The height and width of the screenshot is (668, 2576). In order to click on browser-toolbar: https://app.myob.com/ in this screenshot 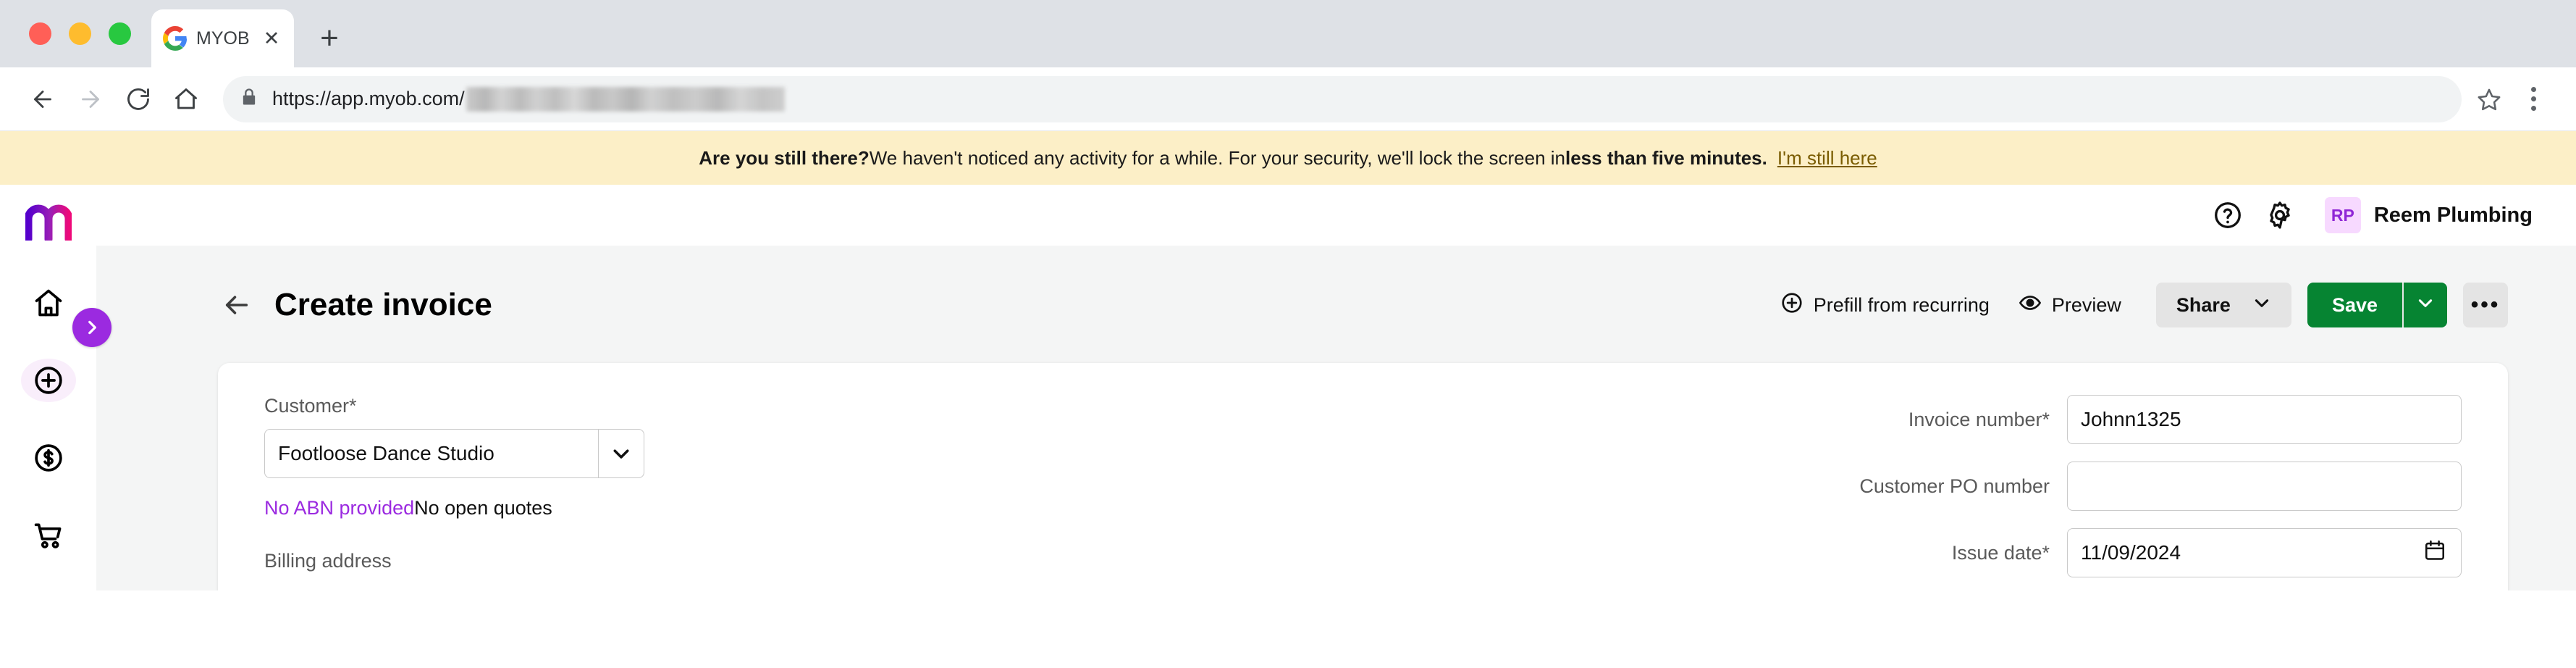, I will do `click(1288, 99)`.